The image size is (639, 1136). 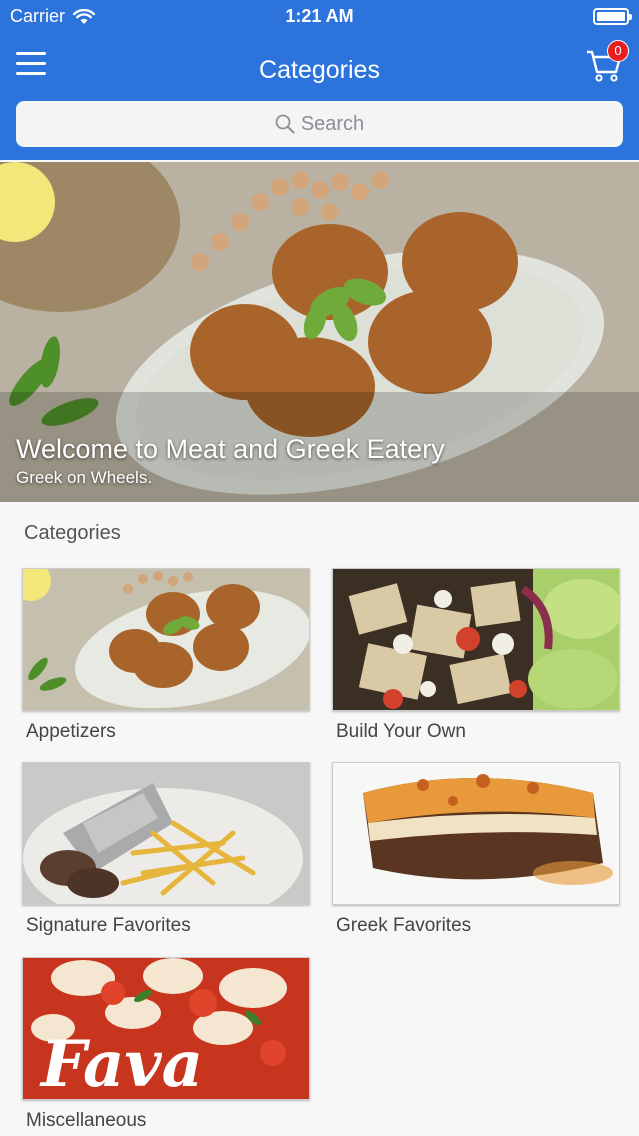 What do you see at coordinates (86, 1120) in the screenshot?
I see `category-label: Miscellaneous` at bounding box center [86, 1120].